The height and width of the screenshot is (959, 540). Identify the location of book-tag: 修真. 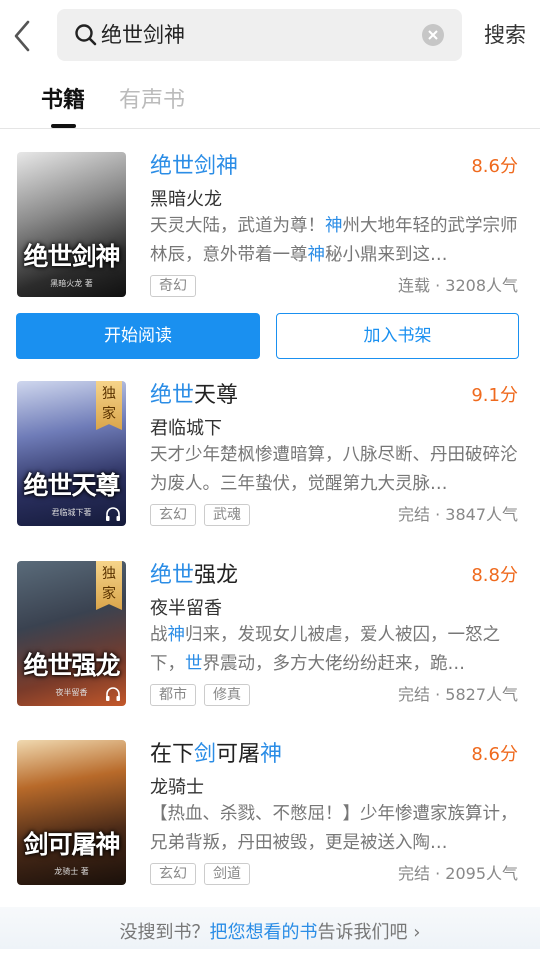
(227, 695).